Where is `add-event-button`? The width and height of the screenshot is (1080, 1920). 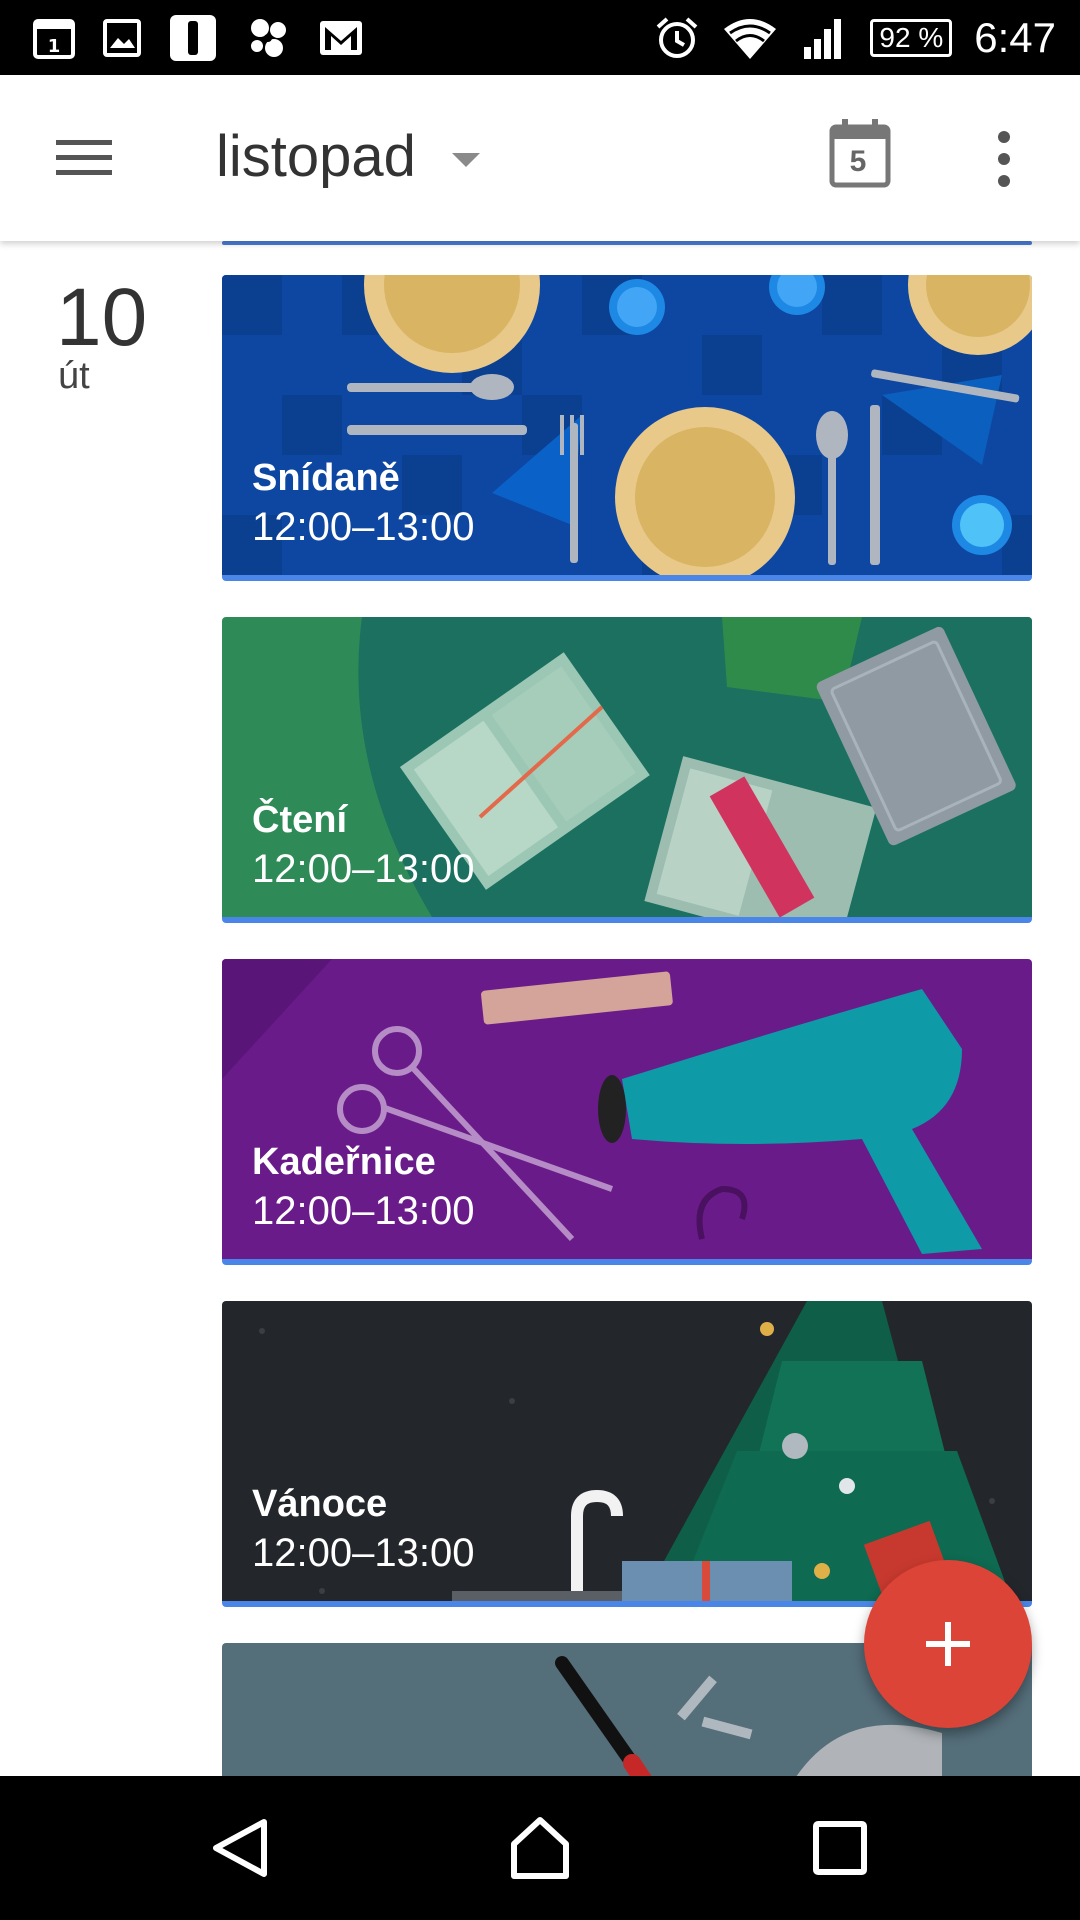
add-event-button is located at coordinates (948, 1644).